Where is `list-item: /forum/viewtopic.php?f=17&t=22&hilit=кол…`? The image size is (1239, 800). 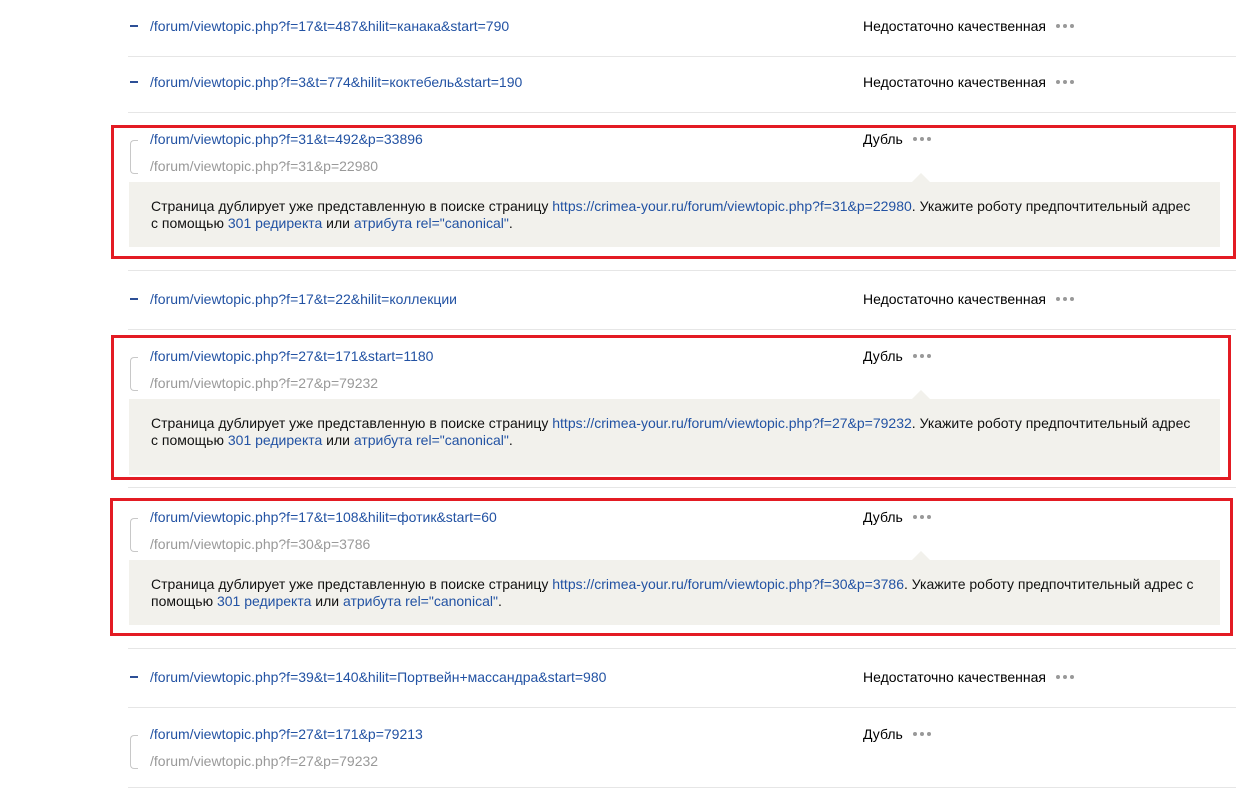 list-item: /forum/viewtopic.php?f=17&t=22&hilit=кол… is located at coordinates (682, 301).